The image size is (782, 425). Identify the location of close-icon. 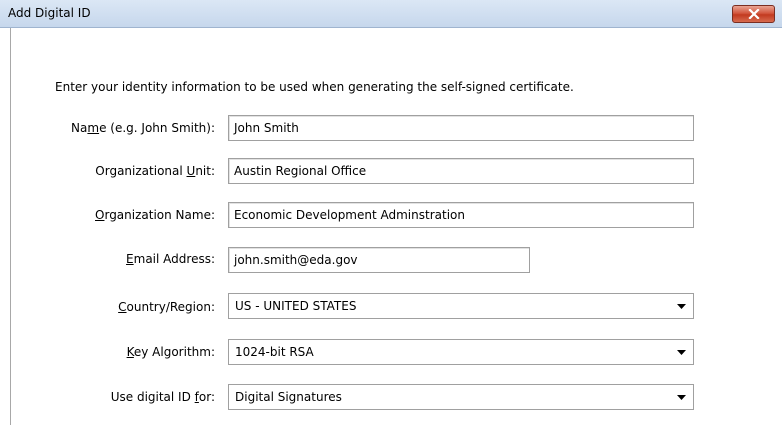
(753, 14).